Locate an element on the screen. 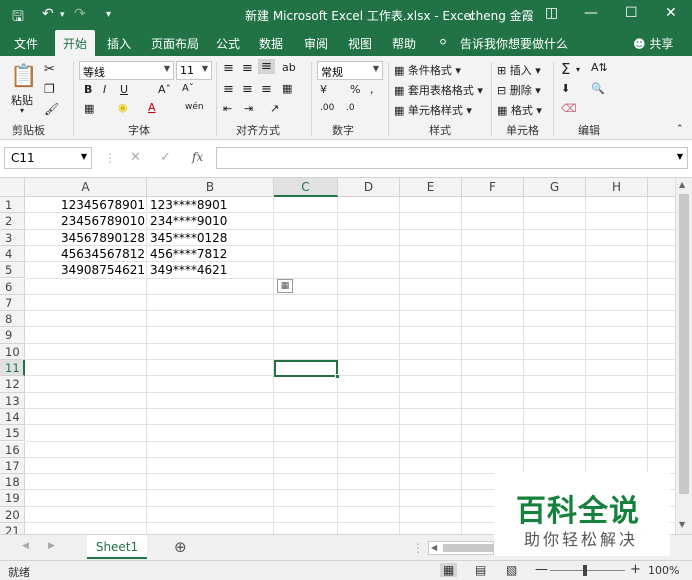  decrease-font-icon: Aˇ is located at coordinates (188, 88).